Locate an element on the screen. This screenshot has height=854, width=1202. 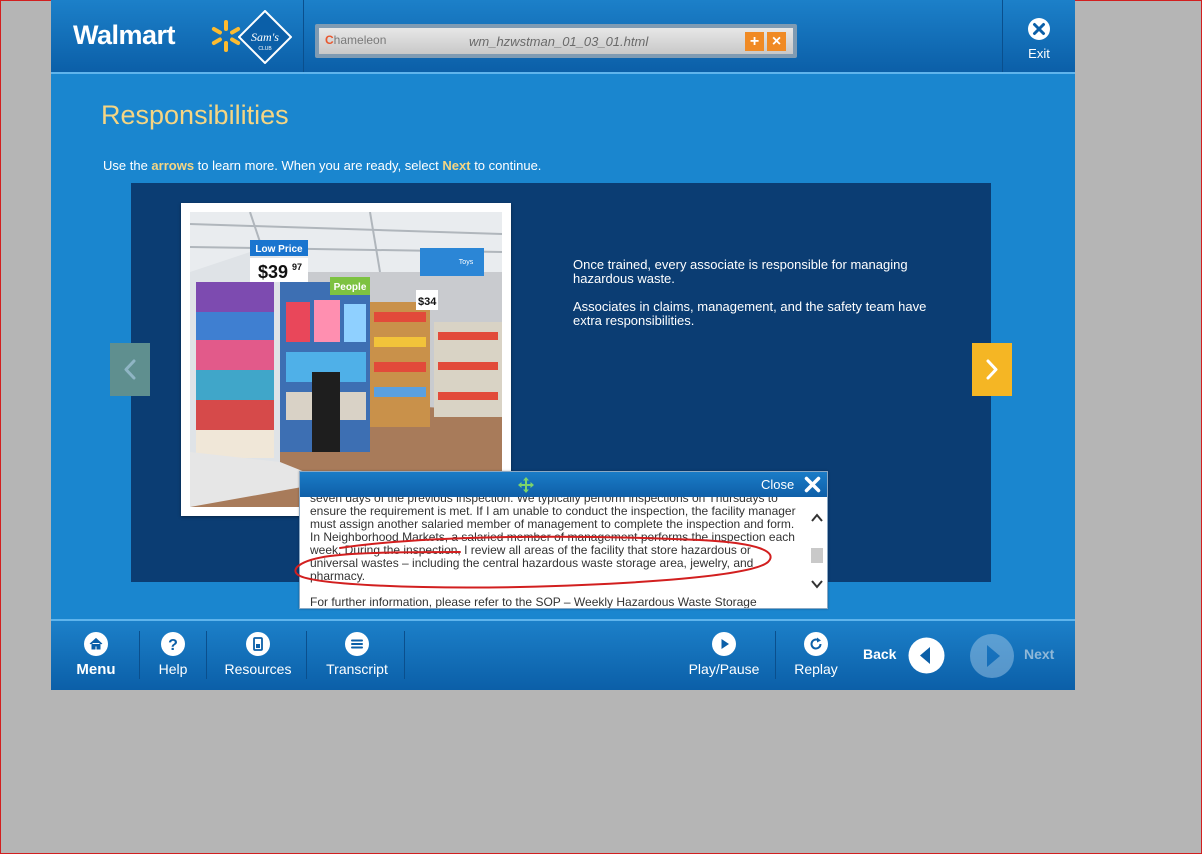
chevron-left-icon is located at coordinates (130, 369).